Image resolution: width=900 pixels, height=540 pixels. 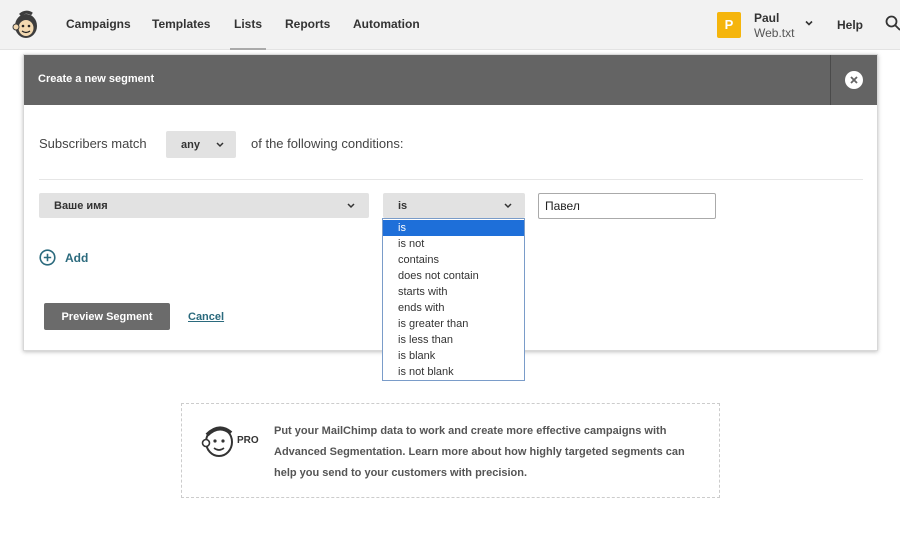 What do you see at coordinates (774, 33) in the screenshot?
I see `user-account: Web.txt` at bounding box center [774, 33].